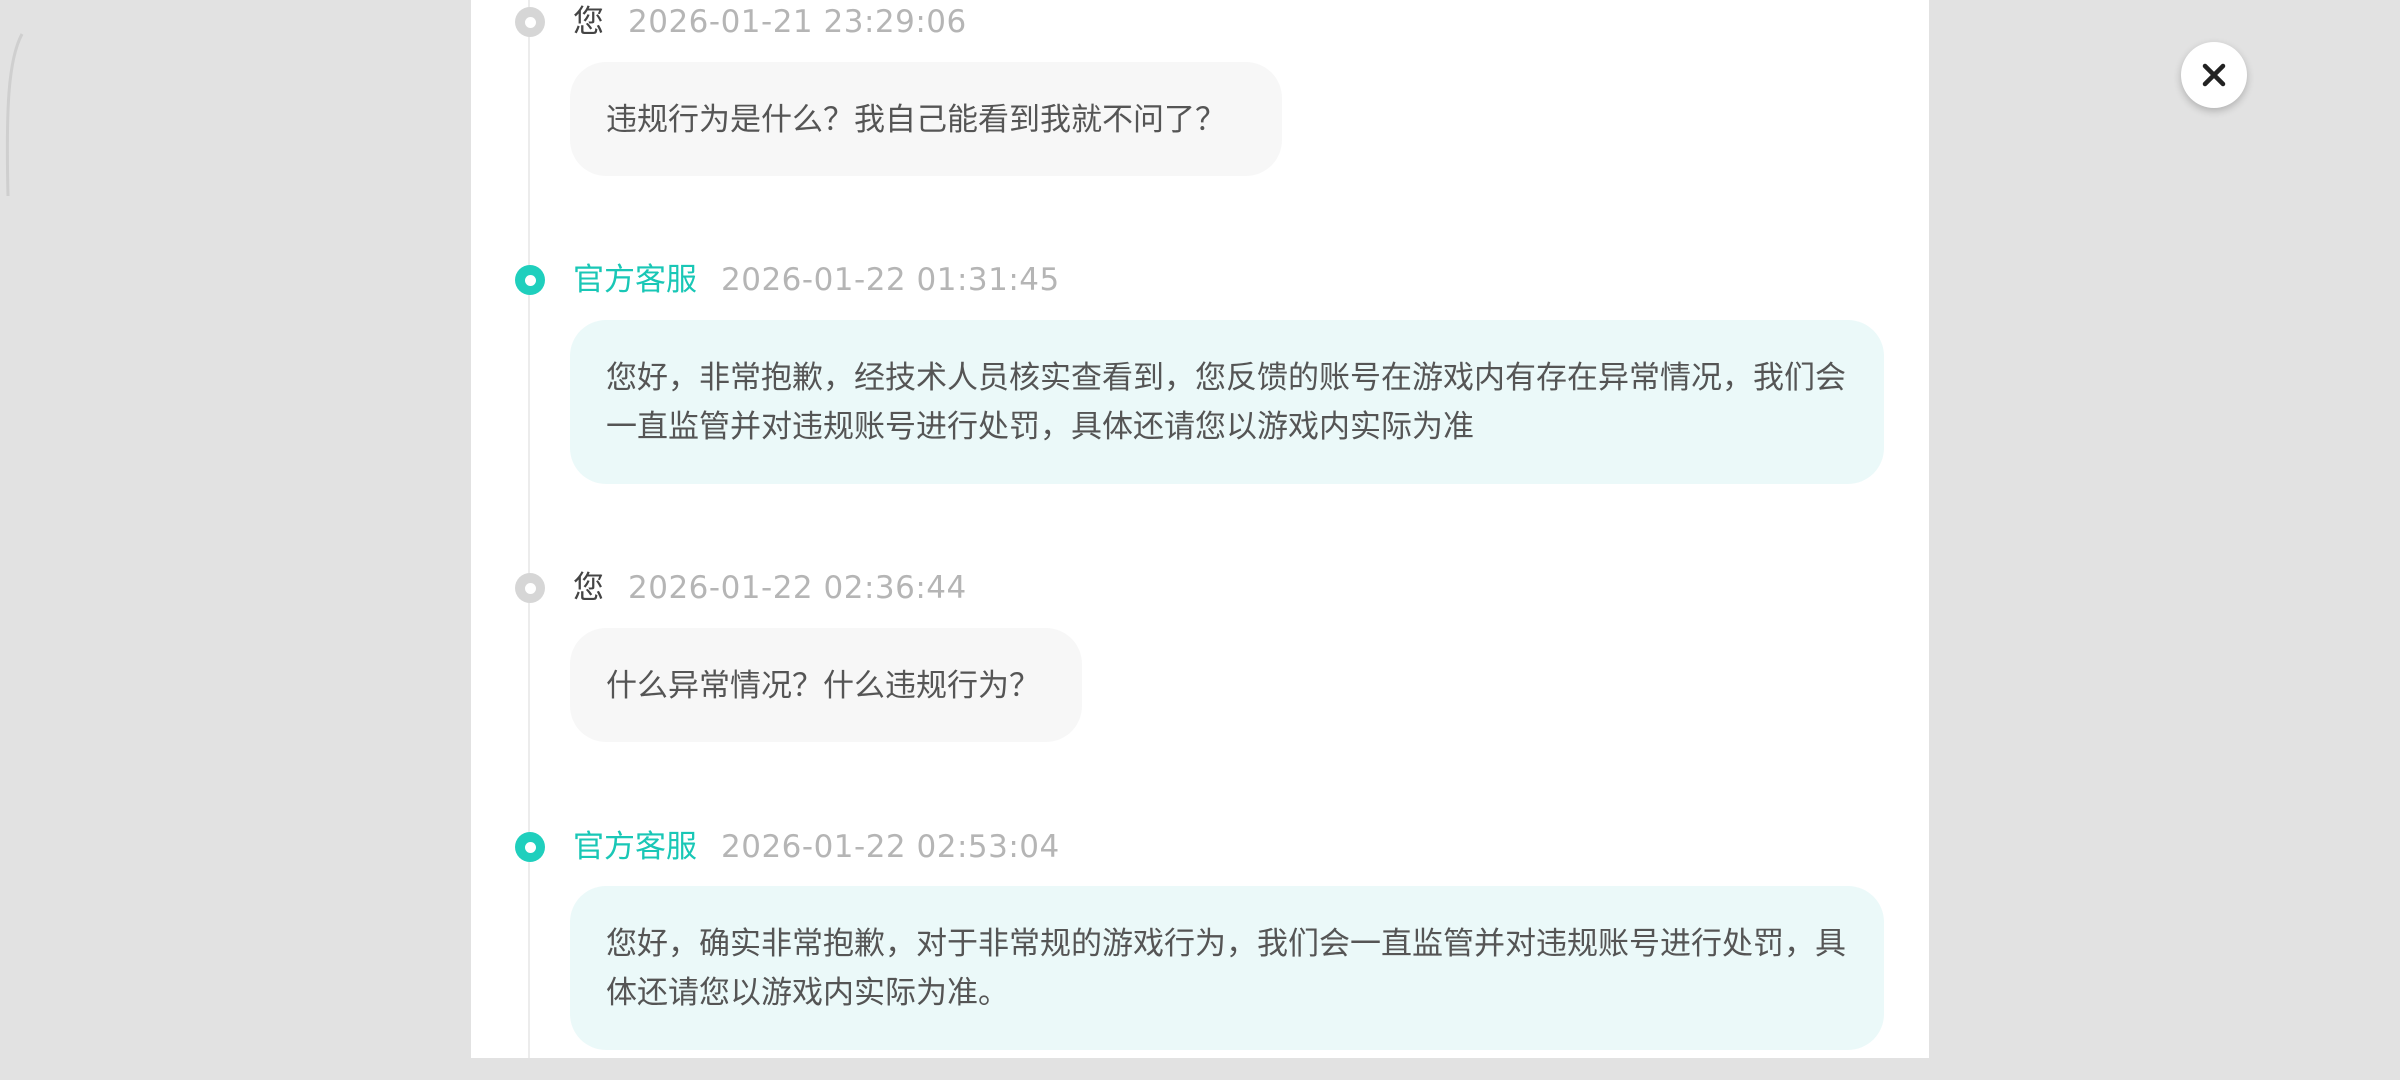 Image resolution: width=2400 pixels, height=1080 pixels. Describe the element at coordinates (797, 588) in the screenshot. I see `message-timestamp: 2026-01-22 02:36:44` at that location.